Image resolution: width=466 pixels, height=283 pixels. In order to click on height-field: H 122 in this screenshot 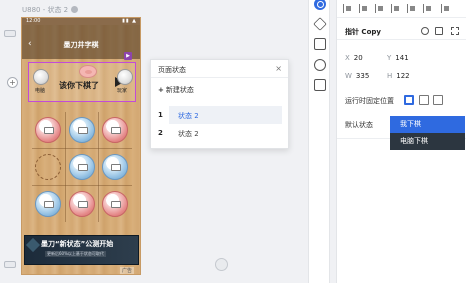, I will do `click(398, 76)`.